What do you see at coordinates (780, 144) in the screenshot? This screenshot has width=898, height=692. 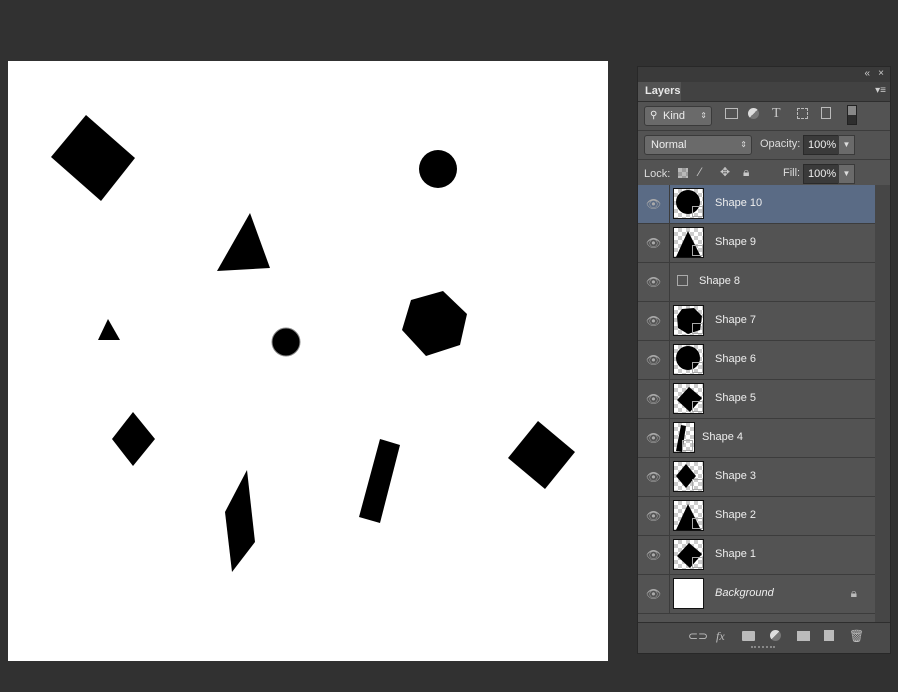 I see `opacity-label: Opacity:` at bounding box center [780, 144].